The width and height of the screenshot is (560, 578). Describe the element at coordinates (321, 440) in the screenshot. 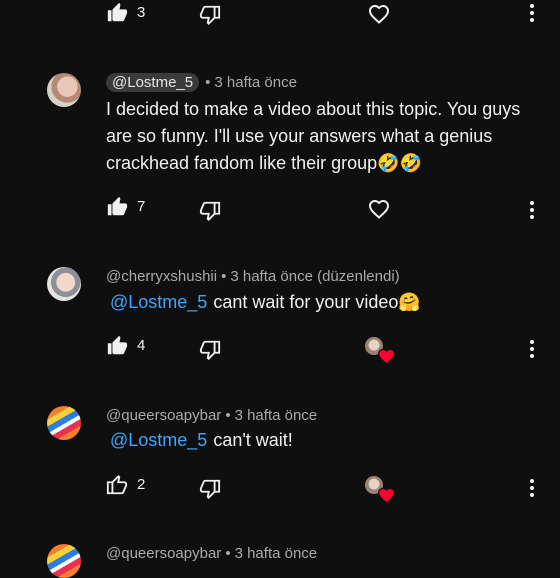

I see `comment-text: @Lostme_5 can't wait!` at that location.